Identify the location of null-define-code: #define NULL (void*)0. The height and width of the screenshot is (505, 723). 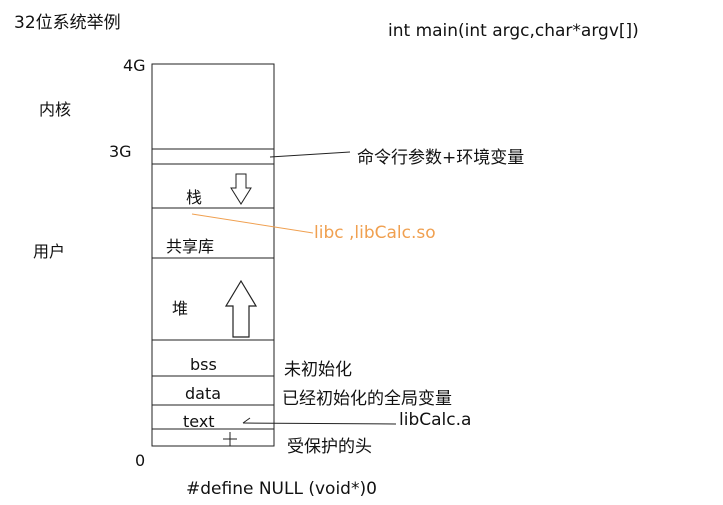
(281, 489).